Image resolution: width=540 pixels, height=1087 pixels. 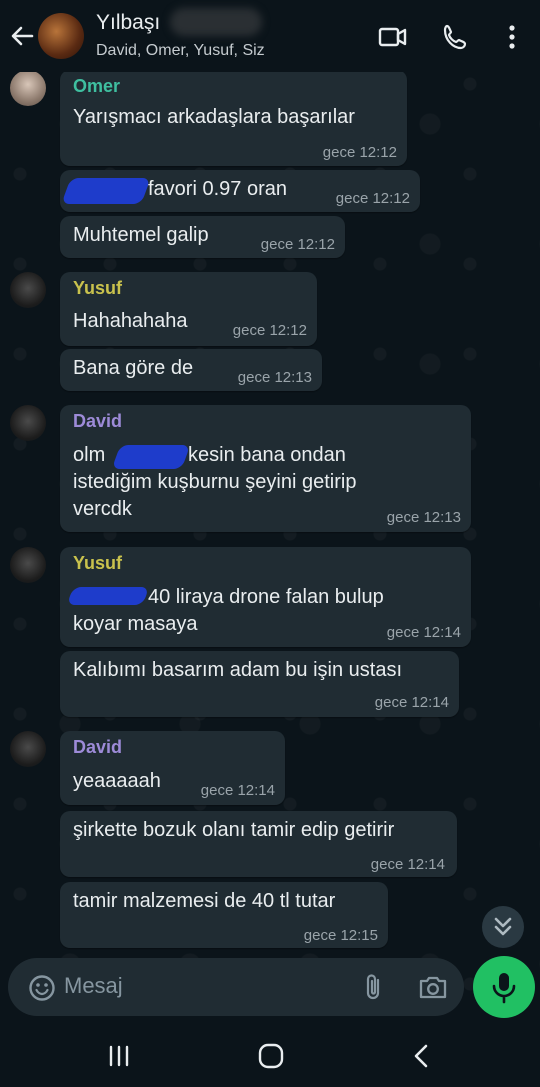 I want to click on message-text: yeaaaaah, so click(x=117, y=781).